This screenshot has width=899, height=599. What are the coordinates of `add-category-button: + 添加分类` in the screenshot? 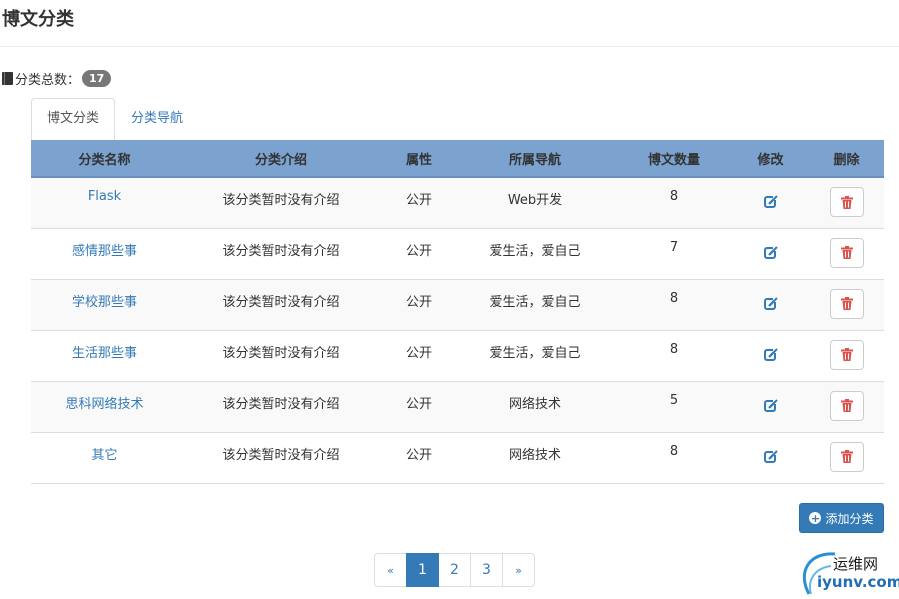 It's located at (841, 518).